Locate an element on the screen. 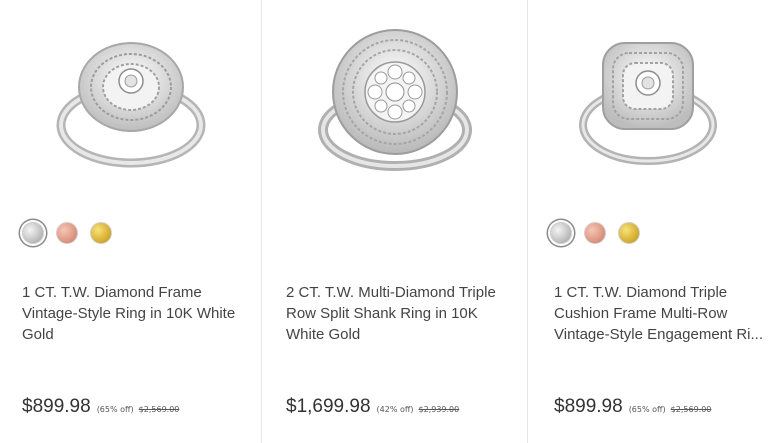 Image resolution: width=768 pixels, height=443 pixels. product-image is located at coordinates (648, 100).